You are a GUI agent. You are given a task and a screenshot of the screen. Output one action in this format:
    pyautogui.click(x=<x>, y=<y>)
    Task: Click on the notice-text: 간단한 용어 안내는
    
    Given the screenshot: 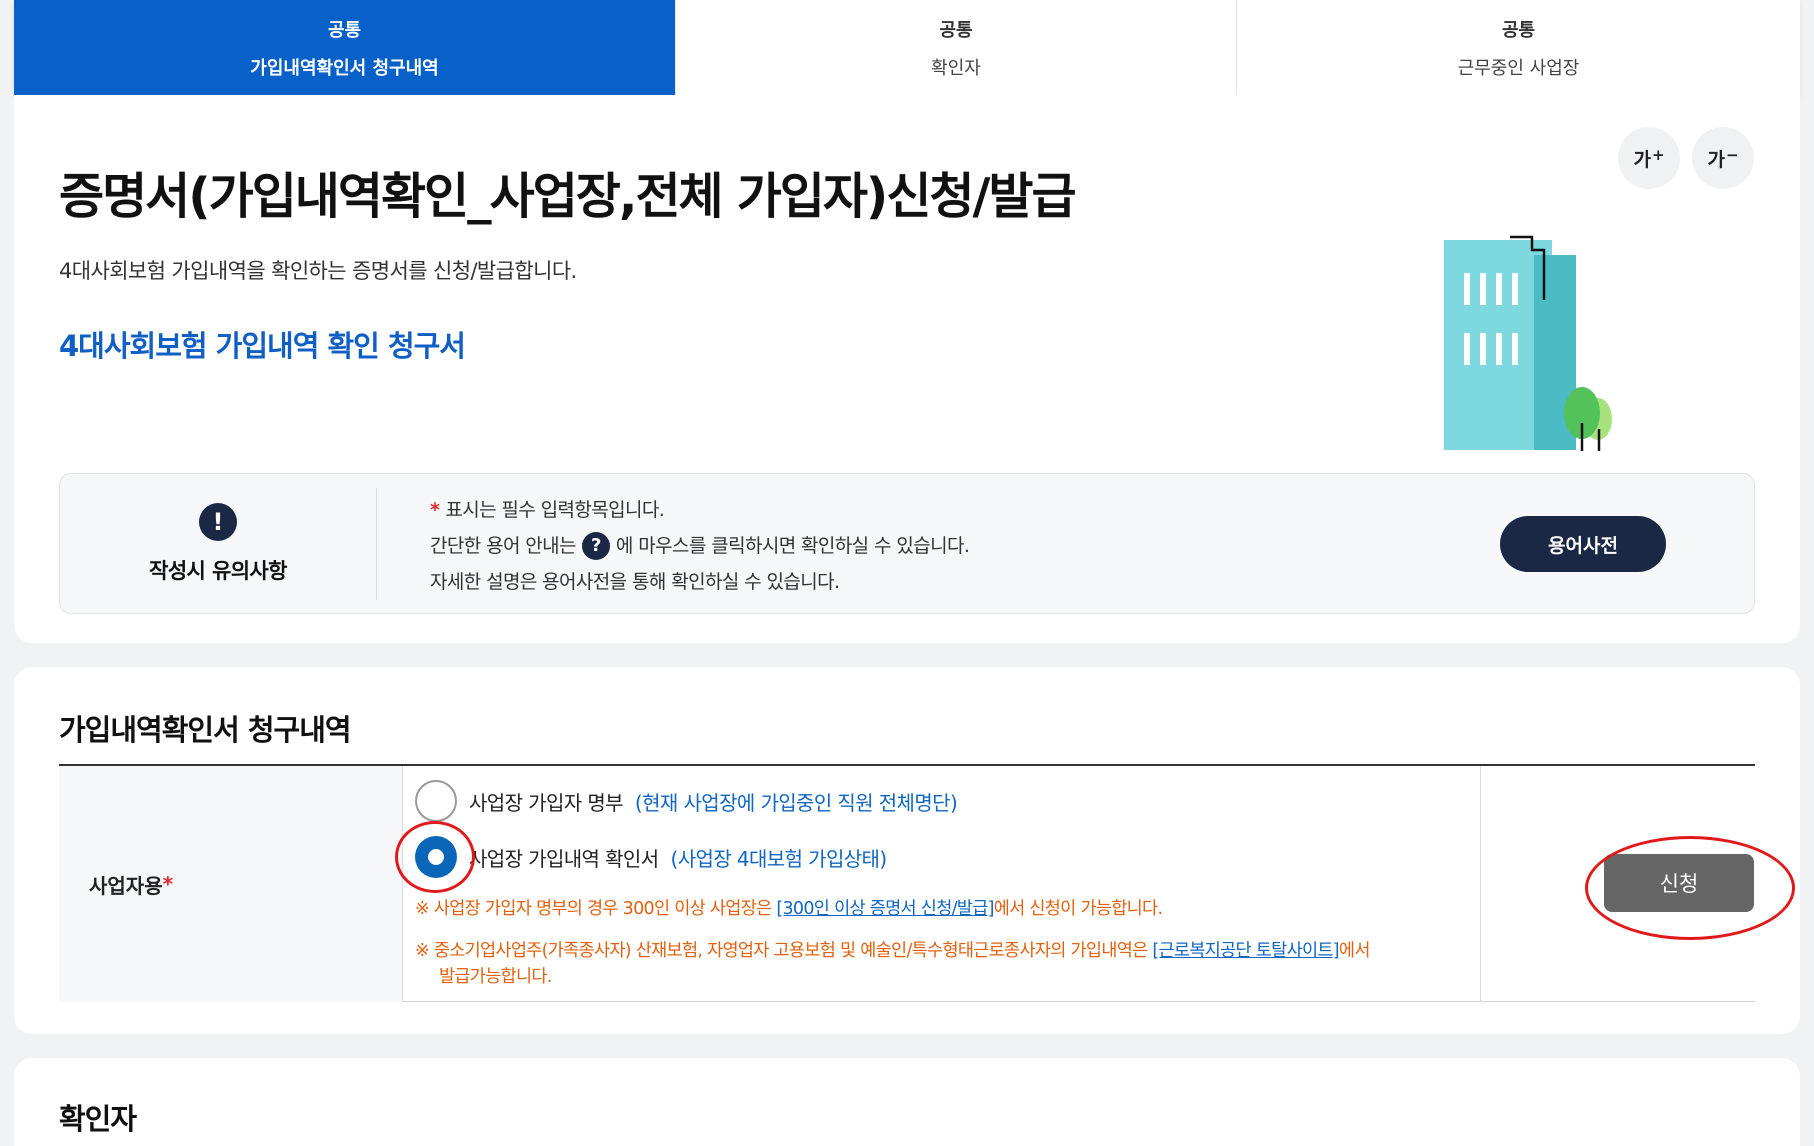 What is the action you would take?
    pyautogui.click(x=503, y=546)
    